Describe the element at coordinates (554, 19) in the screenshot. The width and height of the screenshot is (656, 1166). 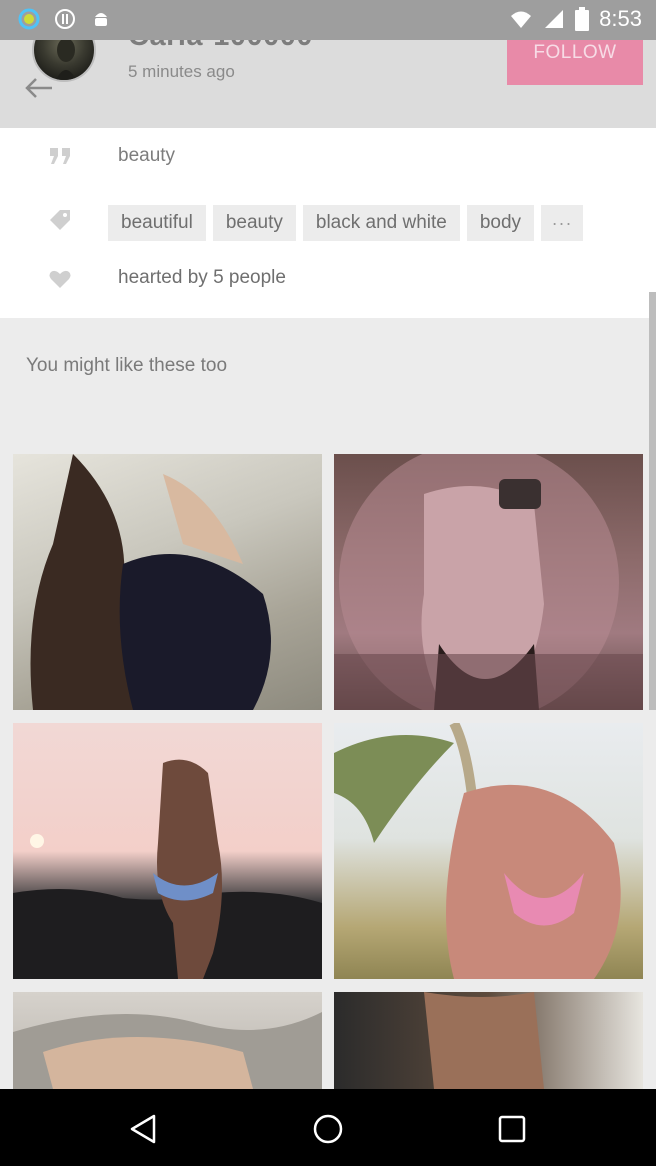
I see `signal-icon` at that location.